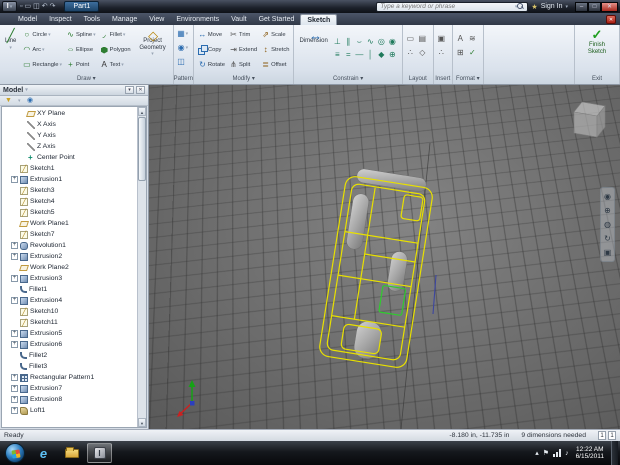 This screenshot has height=465, width=620. I want to click on draw-tool-button: ○ Circle ▾, so click(42, 34).